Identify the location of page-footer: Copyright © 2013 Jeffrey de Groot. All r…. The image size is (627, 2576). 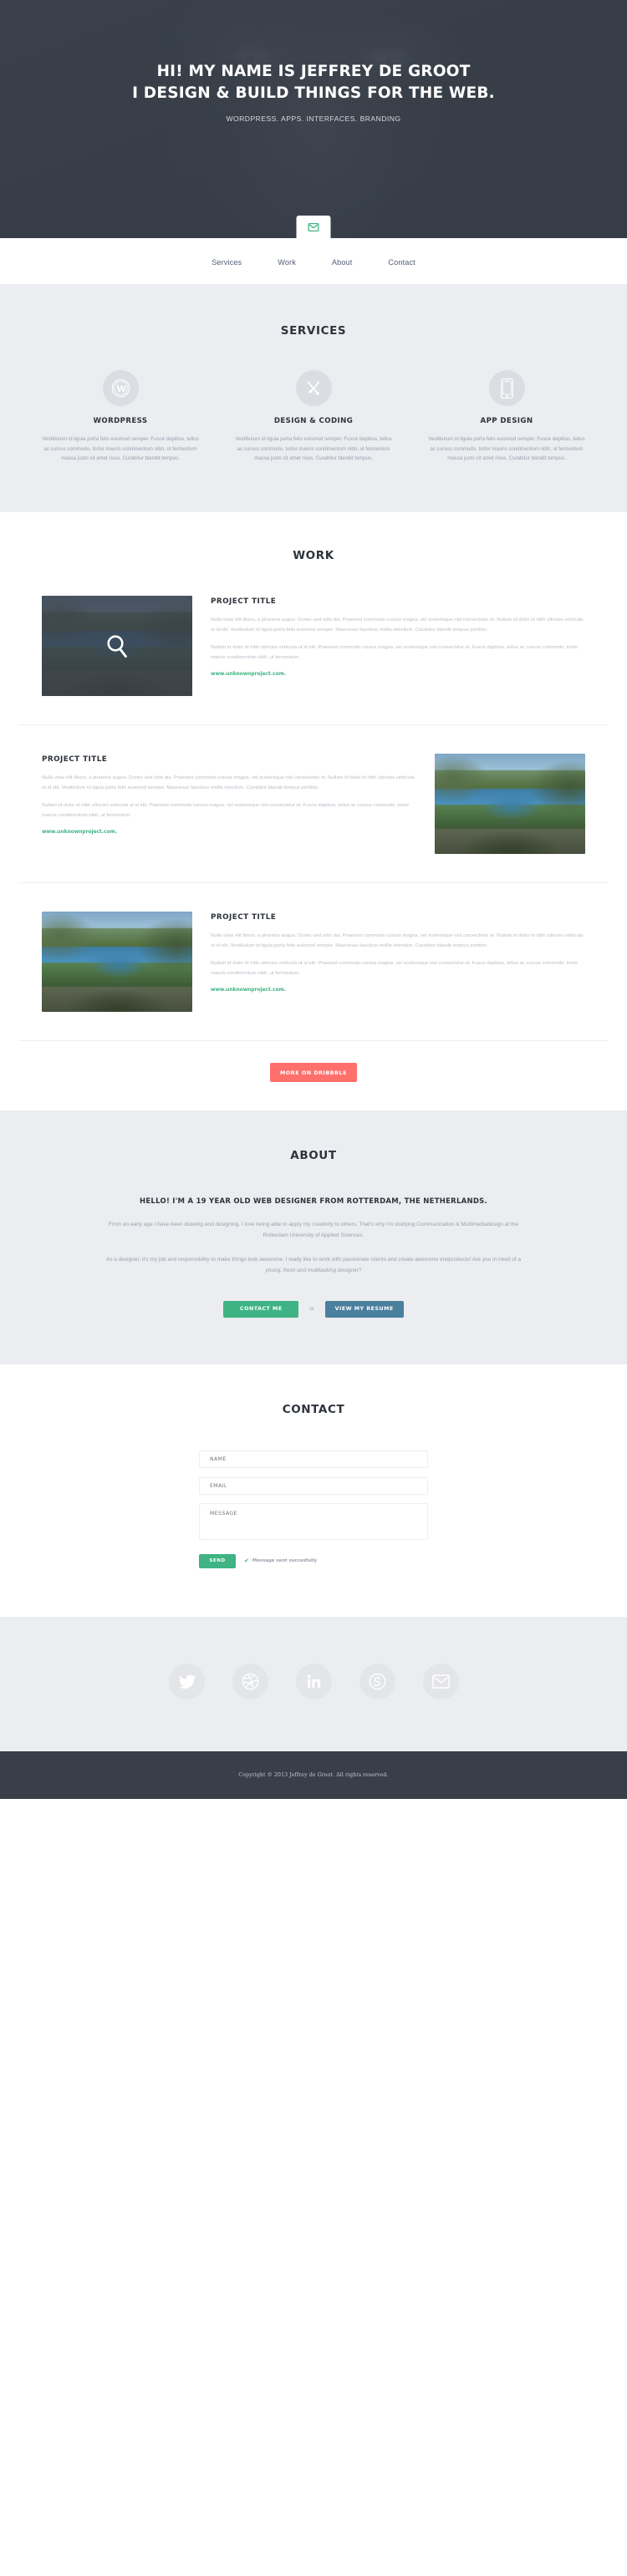
(313, 1775).